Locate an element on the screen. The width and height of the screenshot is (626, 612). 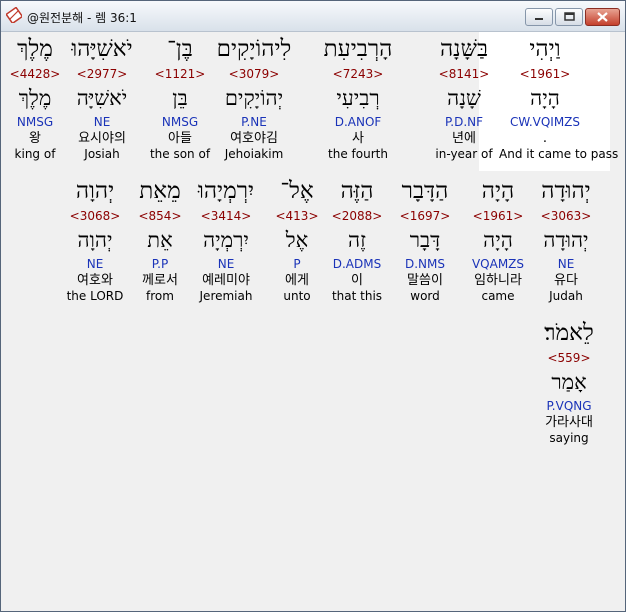
strong-number: <559> is located at coordinates (569, 358).